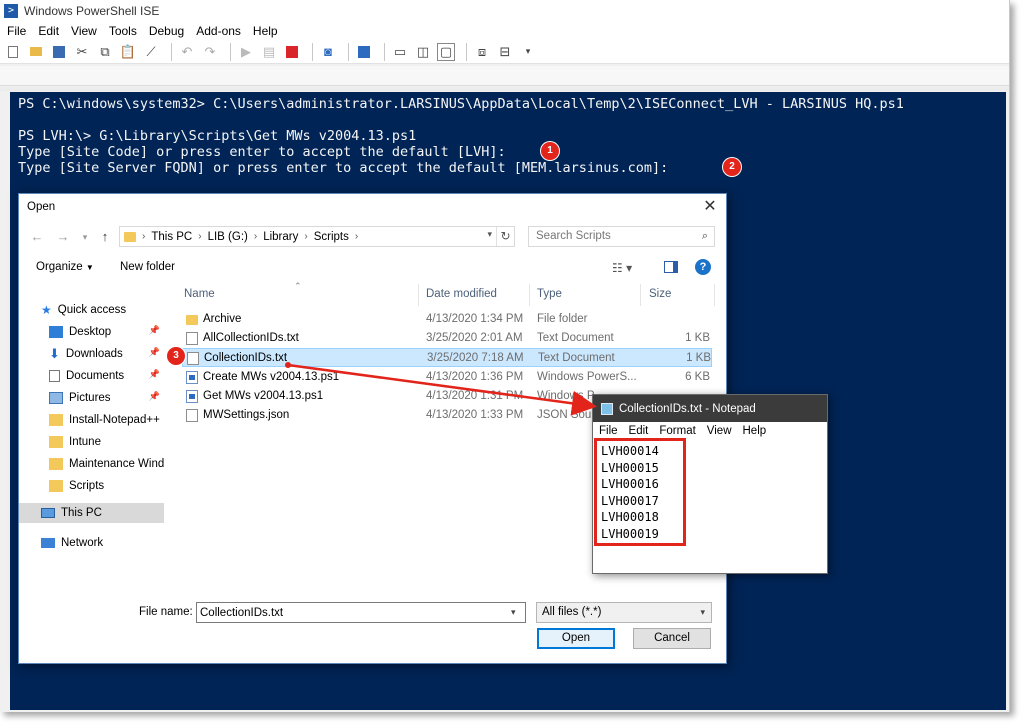 The width and height of the screenshot is (1024, 728). I want to click on up-icon: ↑, so click(105, 237).